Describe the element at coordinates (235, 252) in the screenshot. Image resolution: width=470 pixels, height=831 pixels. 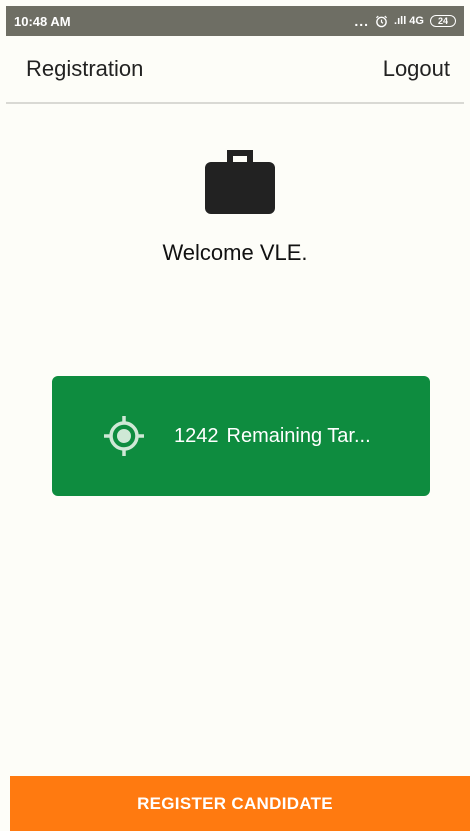
I see `welcome-text: Welcome VLE.` at that location.